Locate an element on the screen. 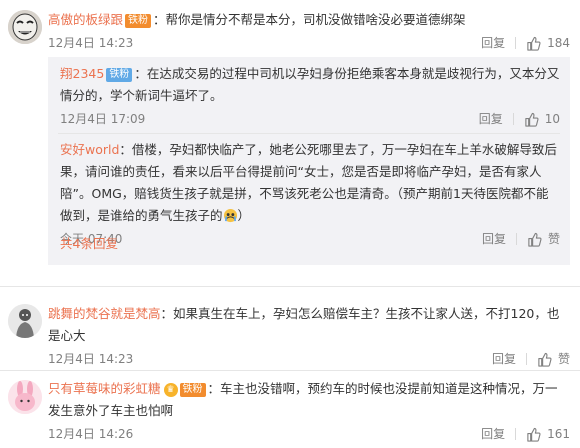 This screenshot has width=580, height=448. divider is located at coordinates (309, 133).